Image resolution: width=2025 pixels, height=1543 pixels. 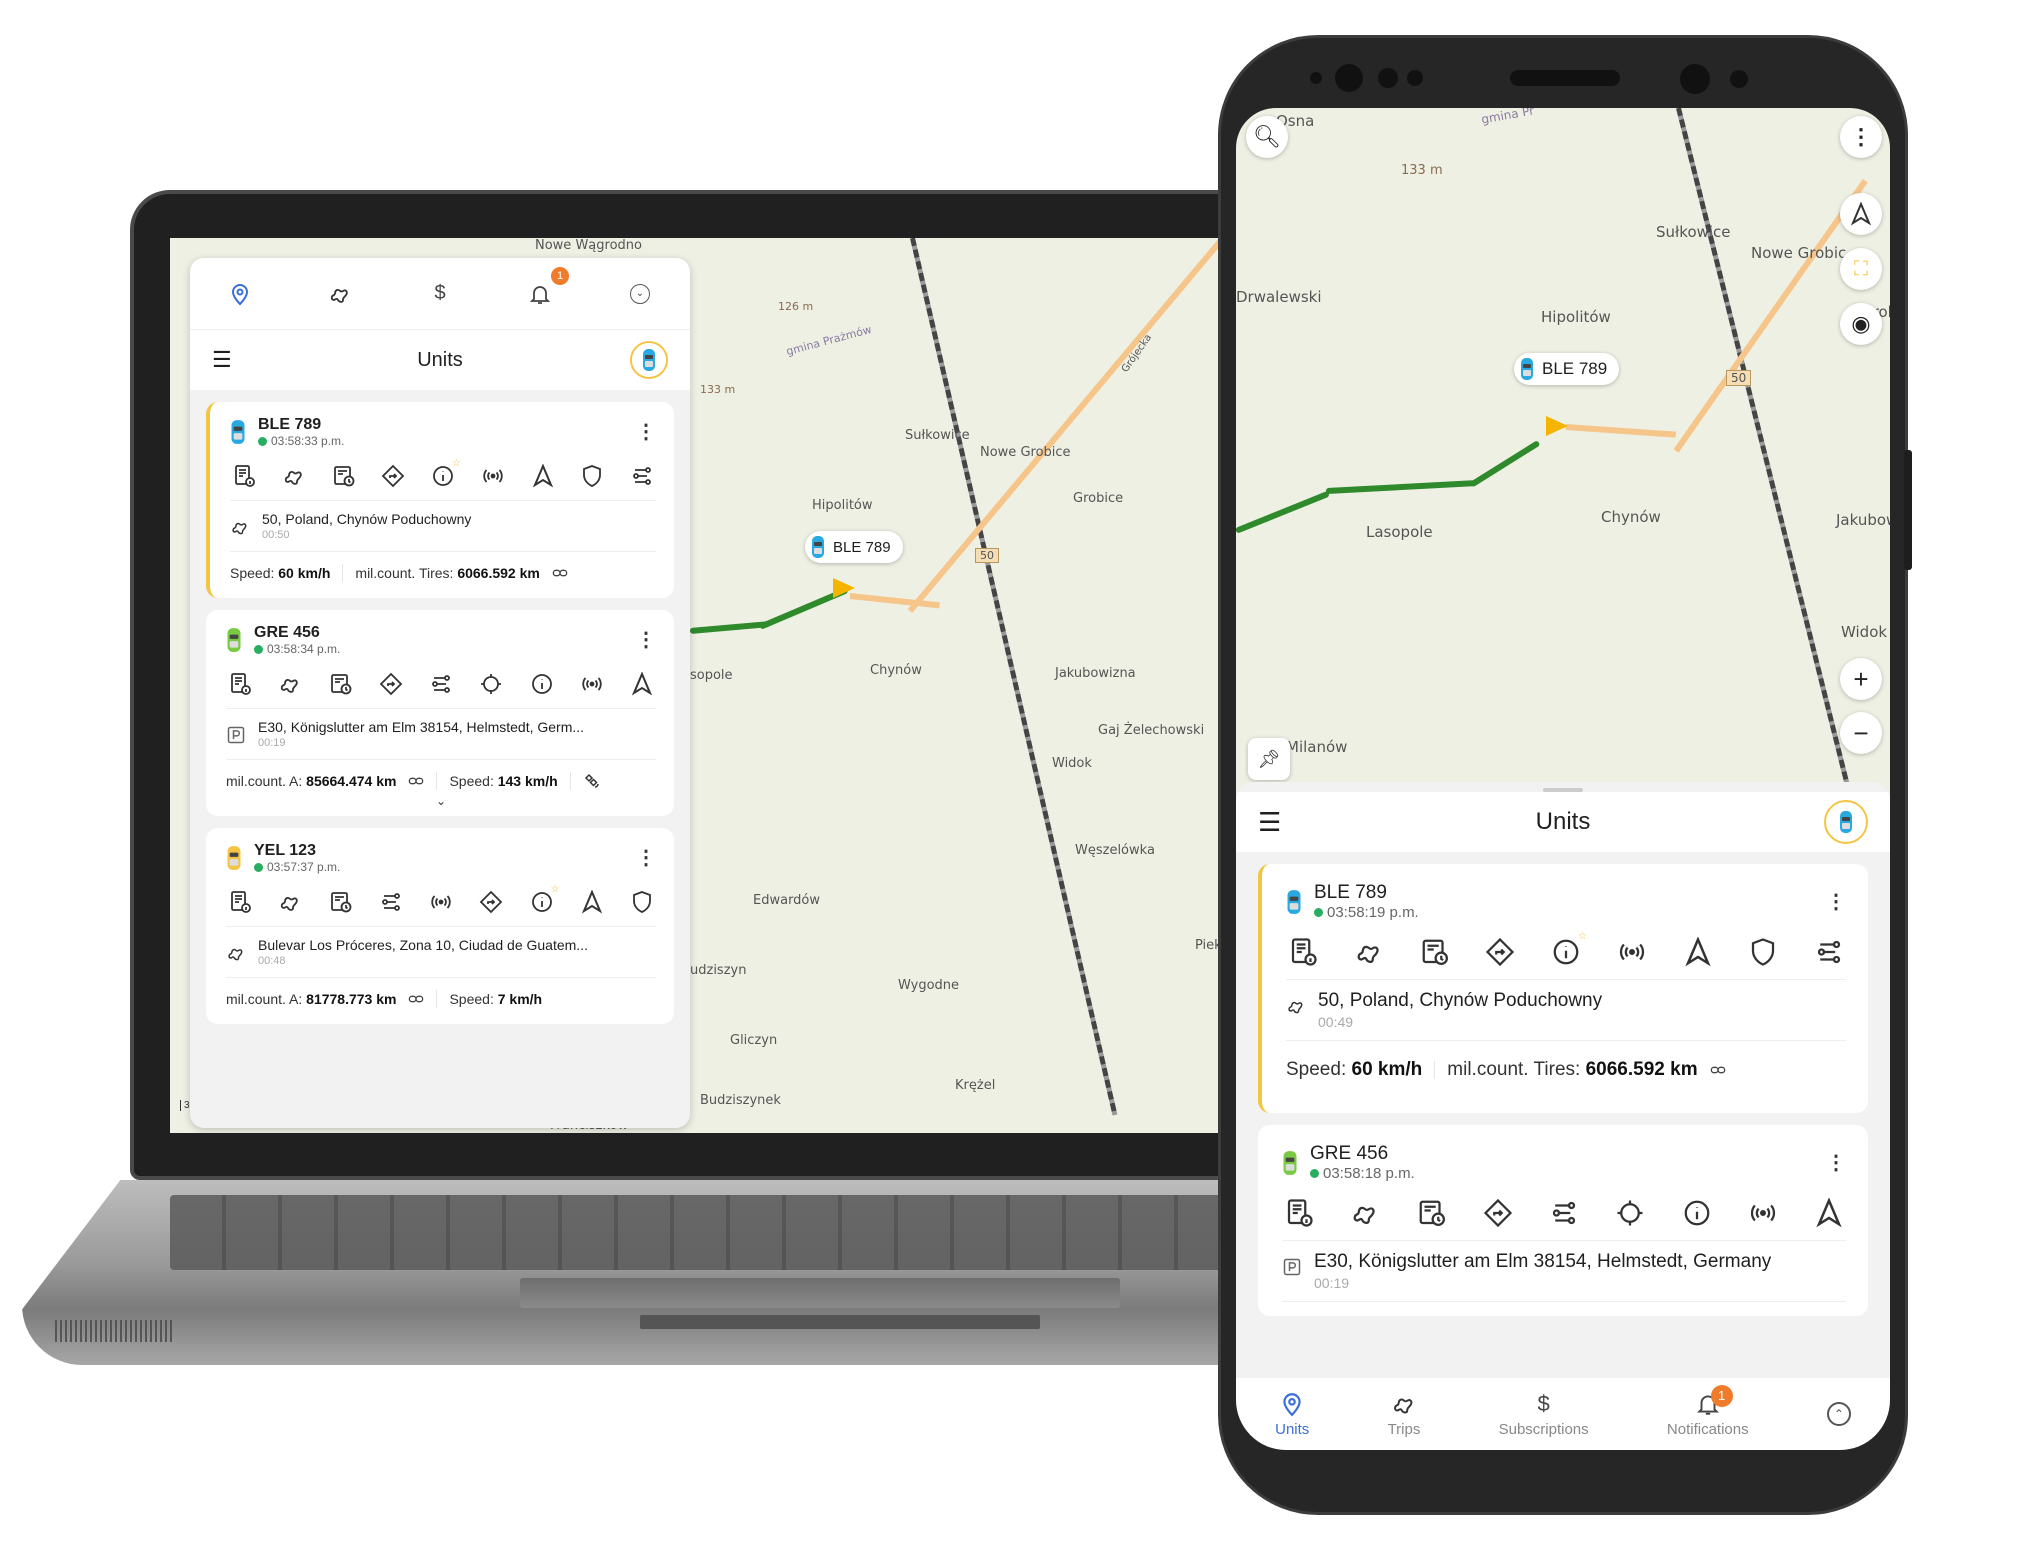 I want to click on pin-button: 📌︎, so click(x=1269, y=759).